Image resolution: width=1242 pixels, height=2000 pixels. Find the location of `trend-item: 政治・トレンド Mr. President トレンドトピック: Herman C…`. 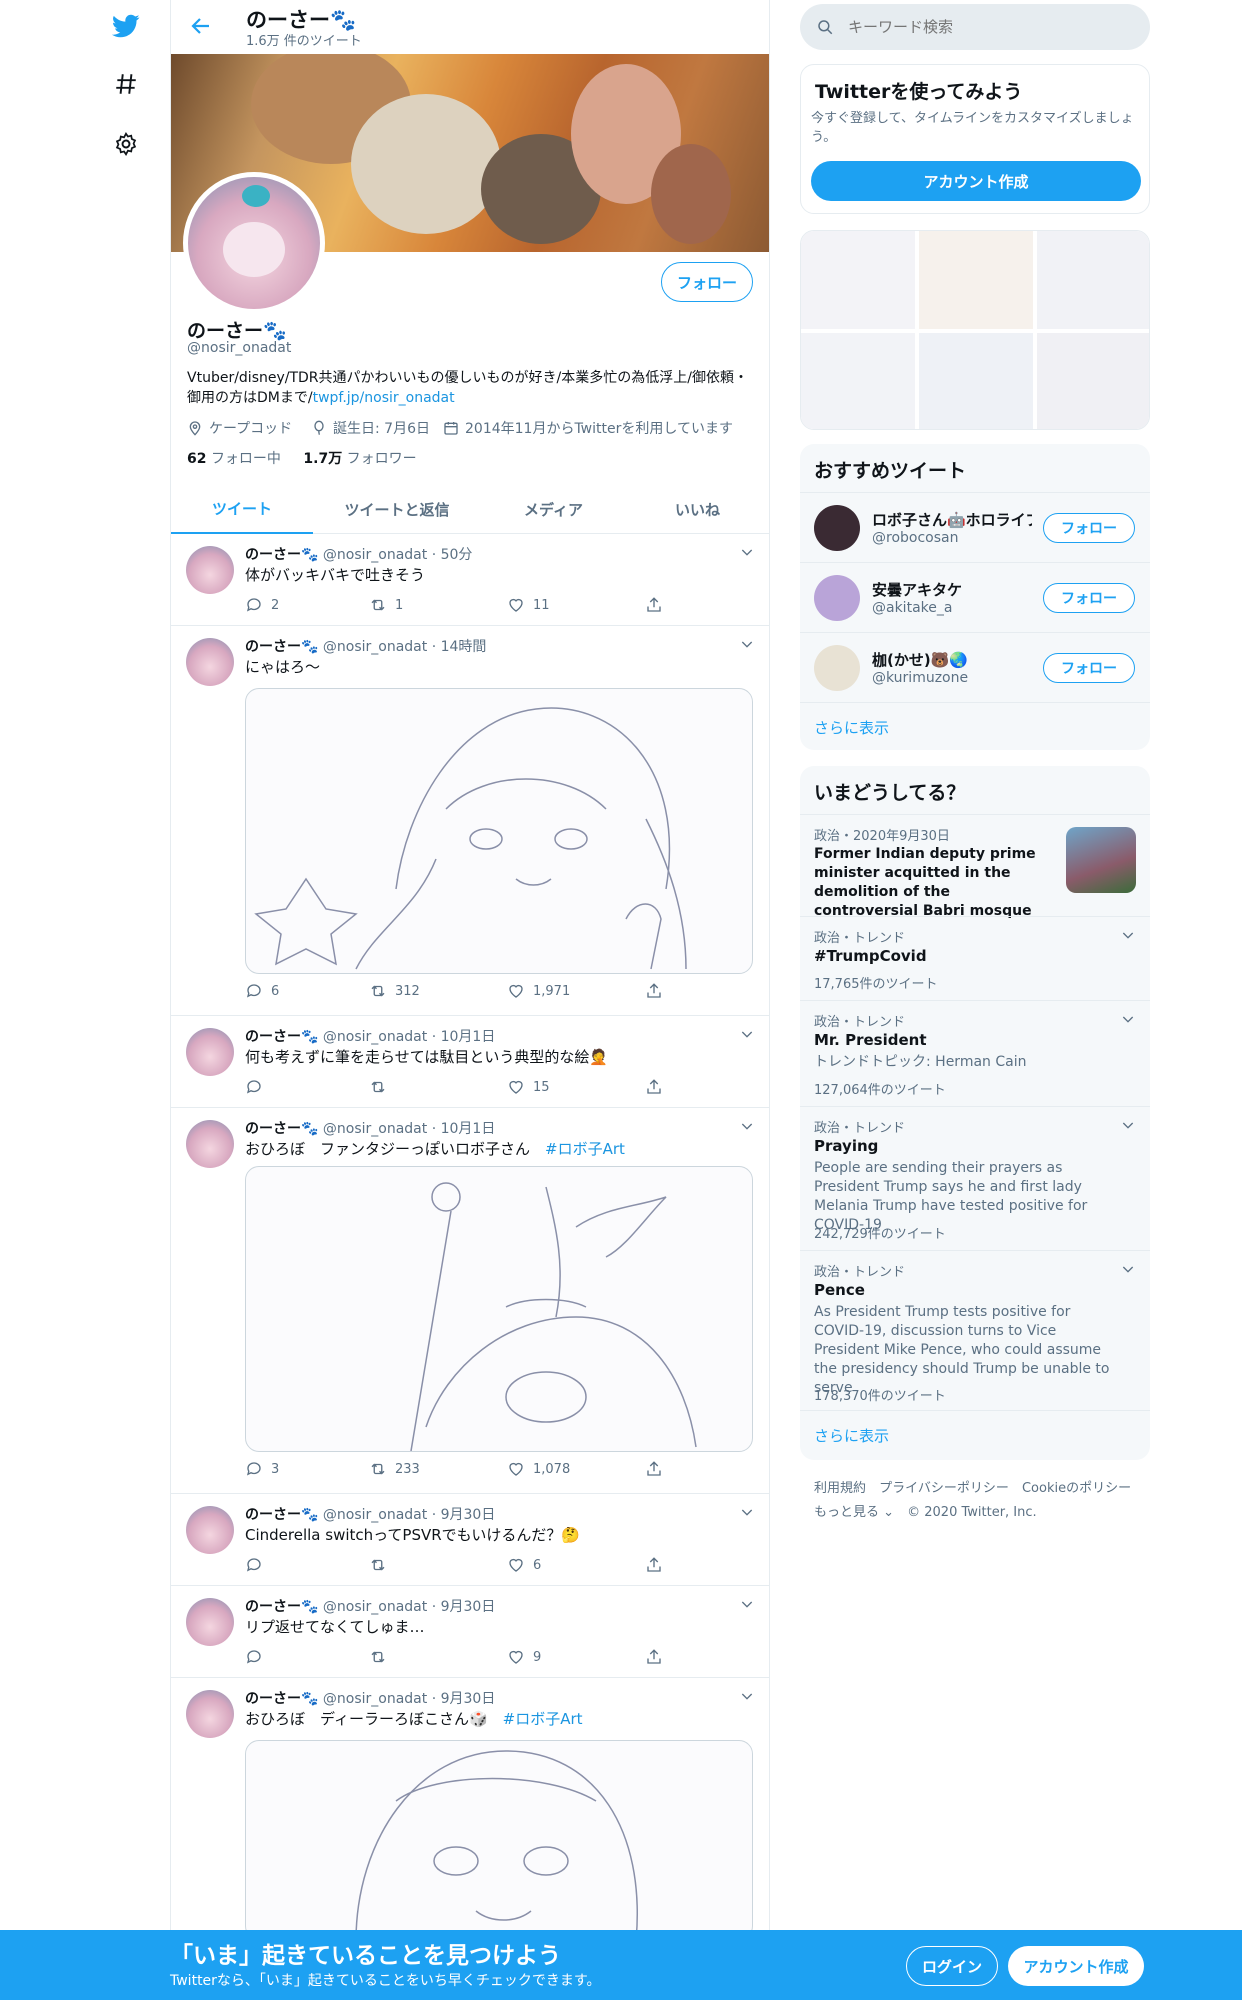

trend-item: 政治・トレンド Mr. President トレンドトピック: Herman C… is located at coordinates (975, 1053).